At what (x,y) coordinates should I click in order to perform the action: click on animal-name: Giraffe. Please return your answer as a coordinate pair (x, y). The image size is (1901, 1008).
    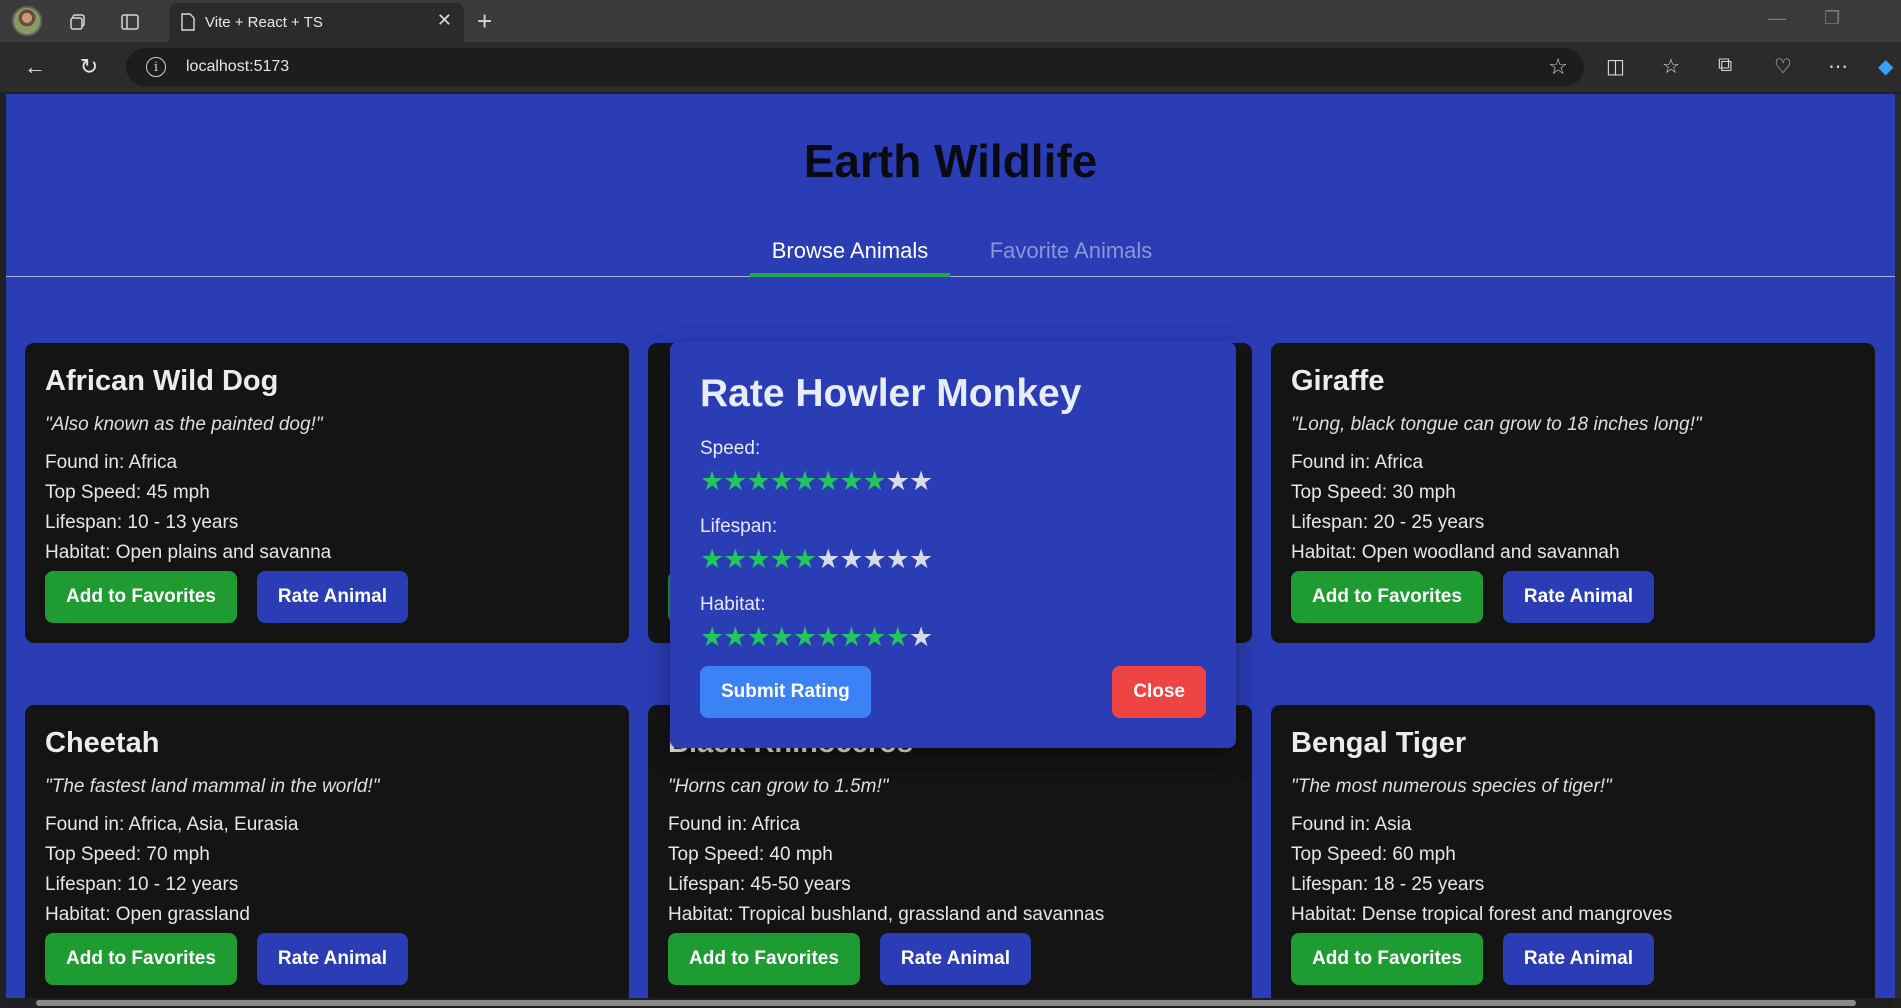
    Looking at the image, I should click on (1338, 381).